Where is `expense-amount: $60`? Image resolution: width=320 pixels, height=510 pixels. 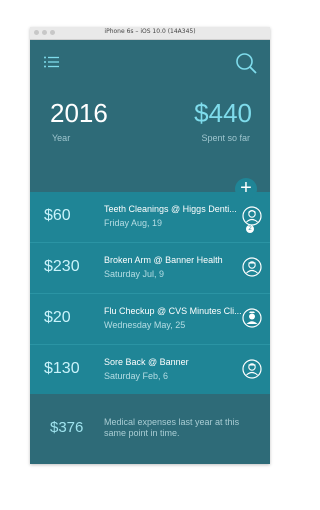
expense-amount: $60 is located at coordinates (57, 215).